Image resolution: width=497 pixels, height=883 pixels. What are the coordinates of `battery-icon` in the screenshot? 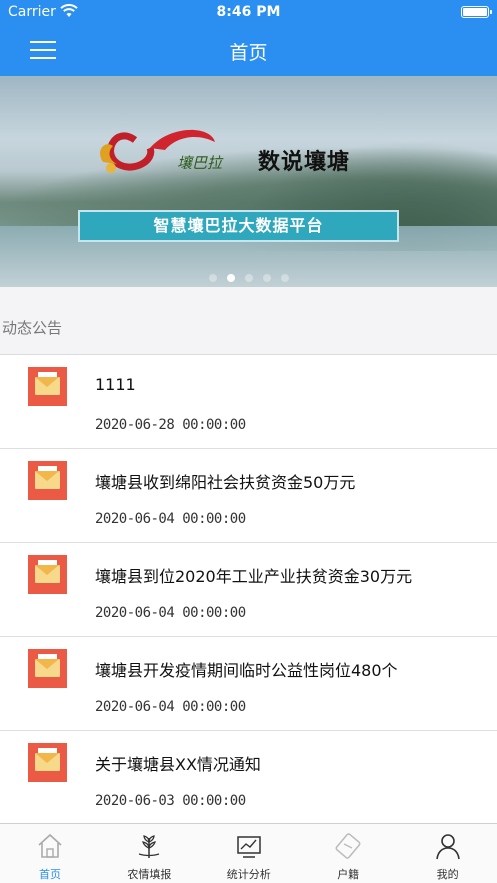 It's located at (476, 12).